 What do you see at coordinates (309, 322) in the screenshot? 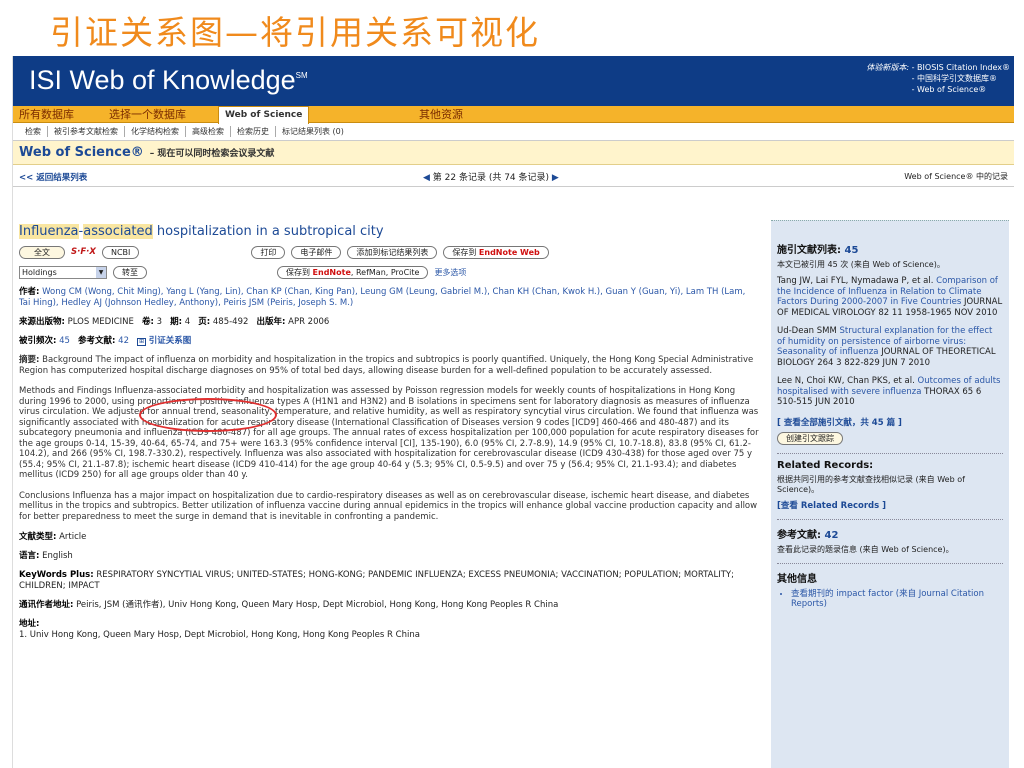
I see `pubdate-value: APR 2006` at bounding box center [309, 322].